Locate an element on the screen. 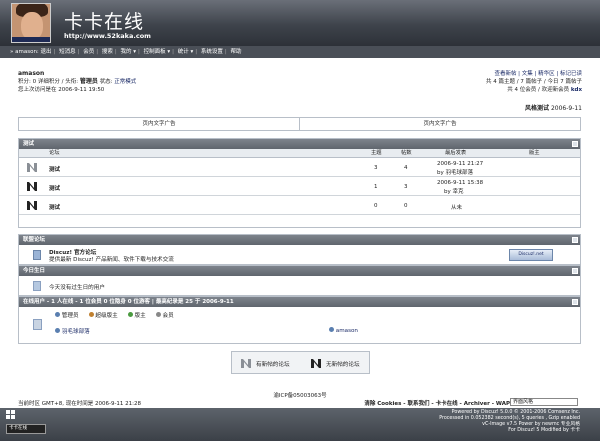 The width and height of the screenshot is (600, 441). user-name: amason is located at coordinates (31, 73).